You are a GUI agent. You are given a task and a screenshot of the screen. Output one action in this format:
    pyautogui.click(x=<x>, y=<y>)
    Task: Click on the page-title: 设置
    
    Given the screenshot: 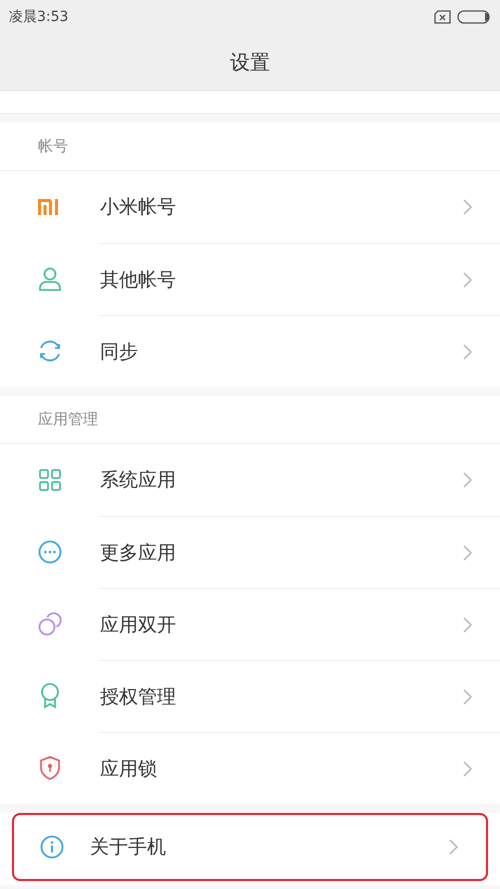 What is the action you would take?
    pyautogui.click(x=250, y=62)
    